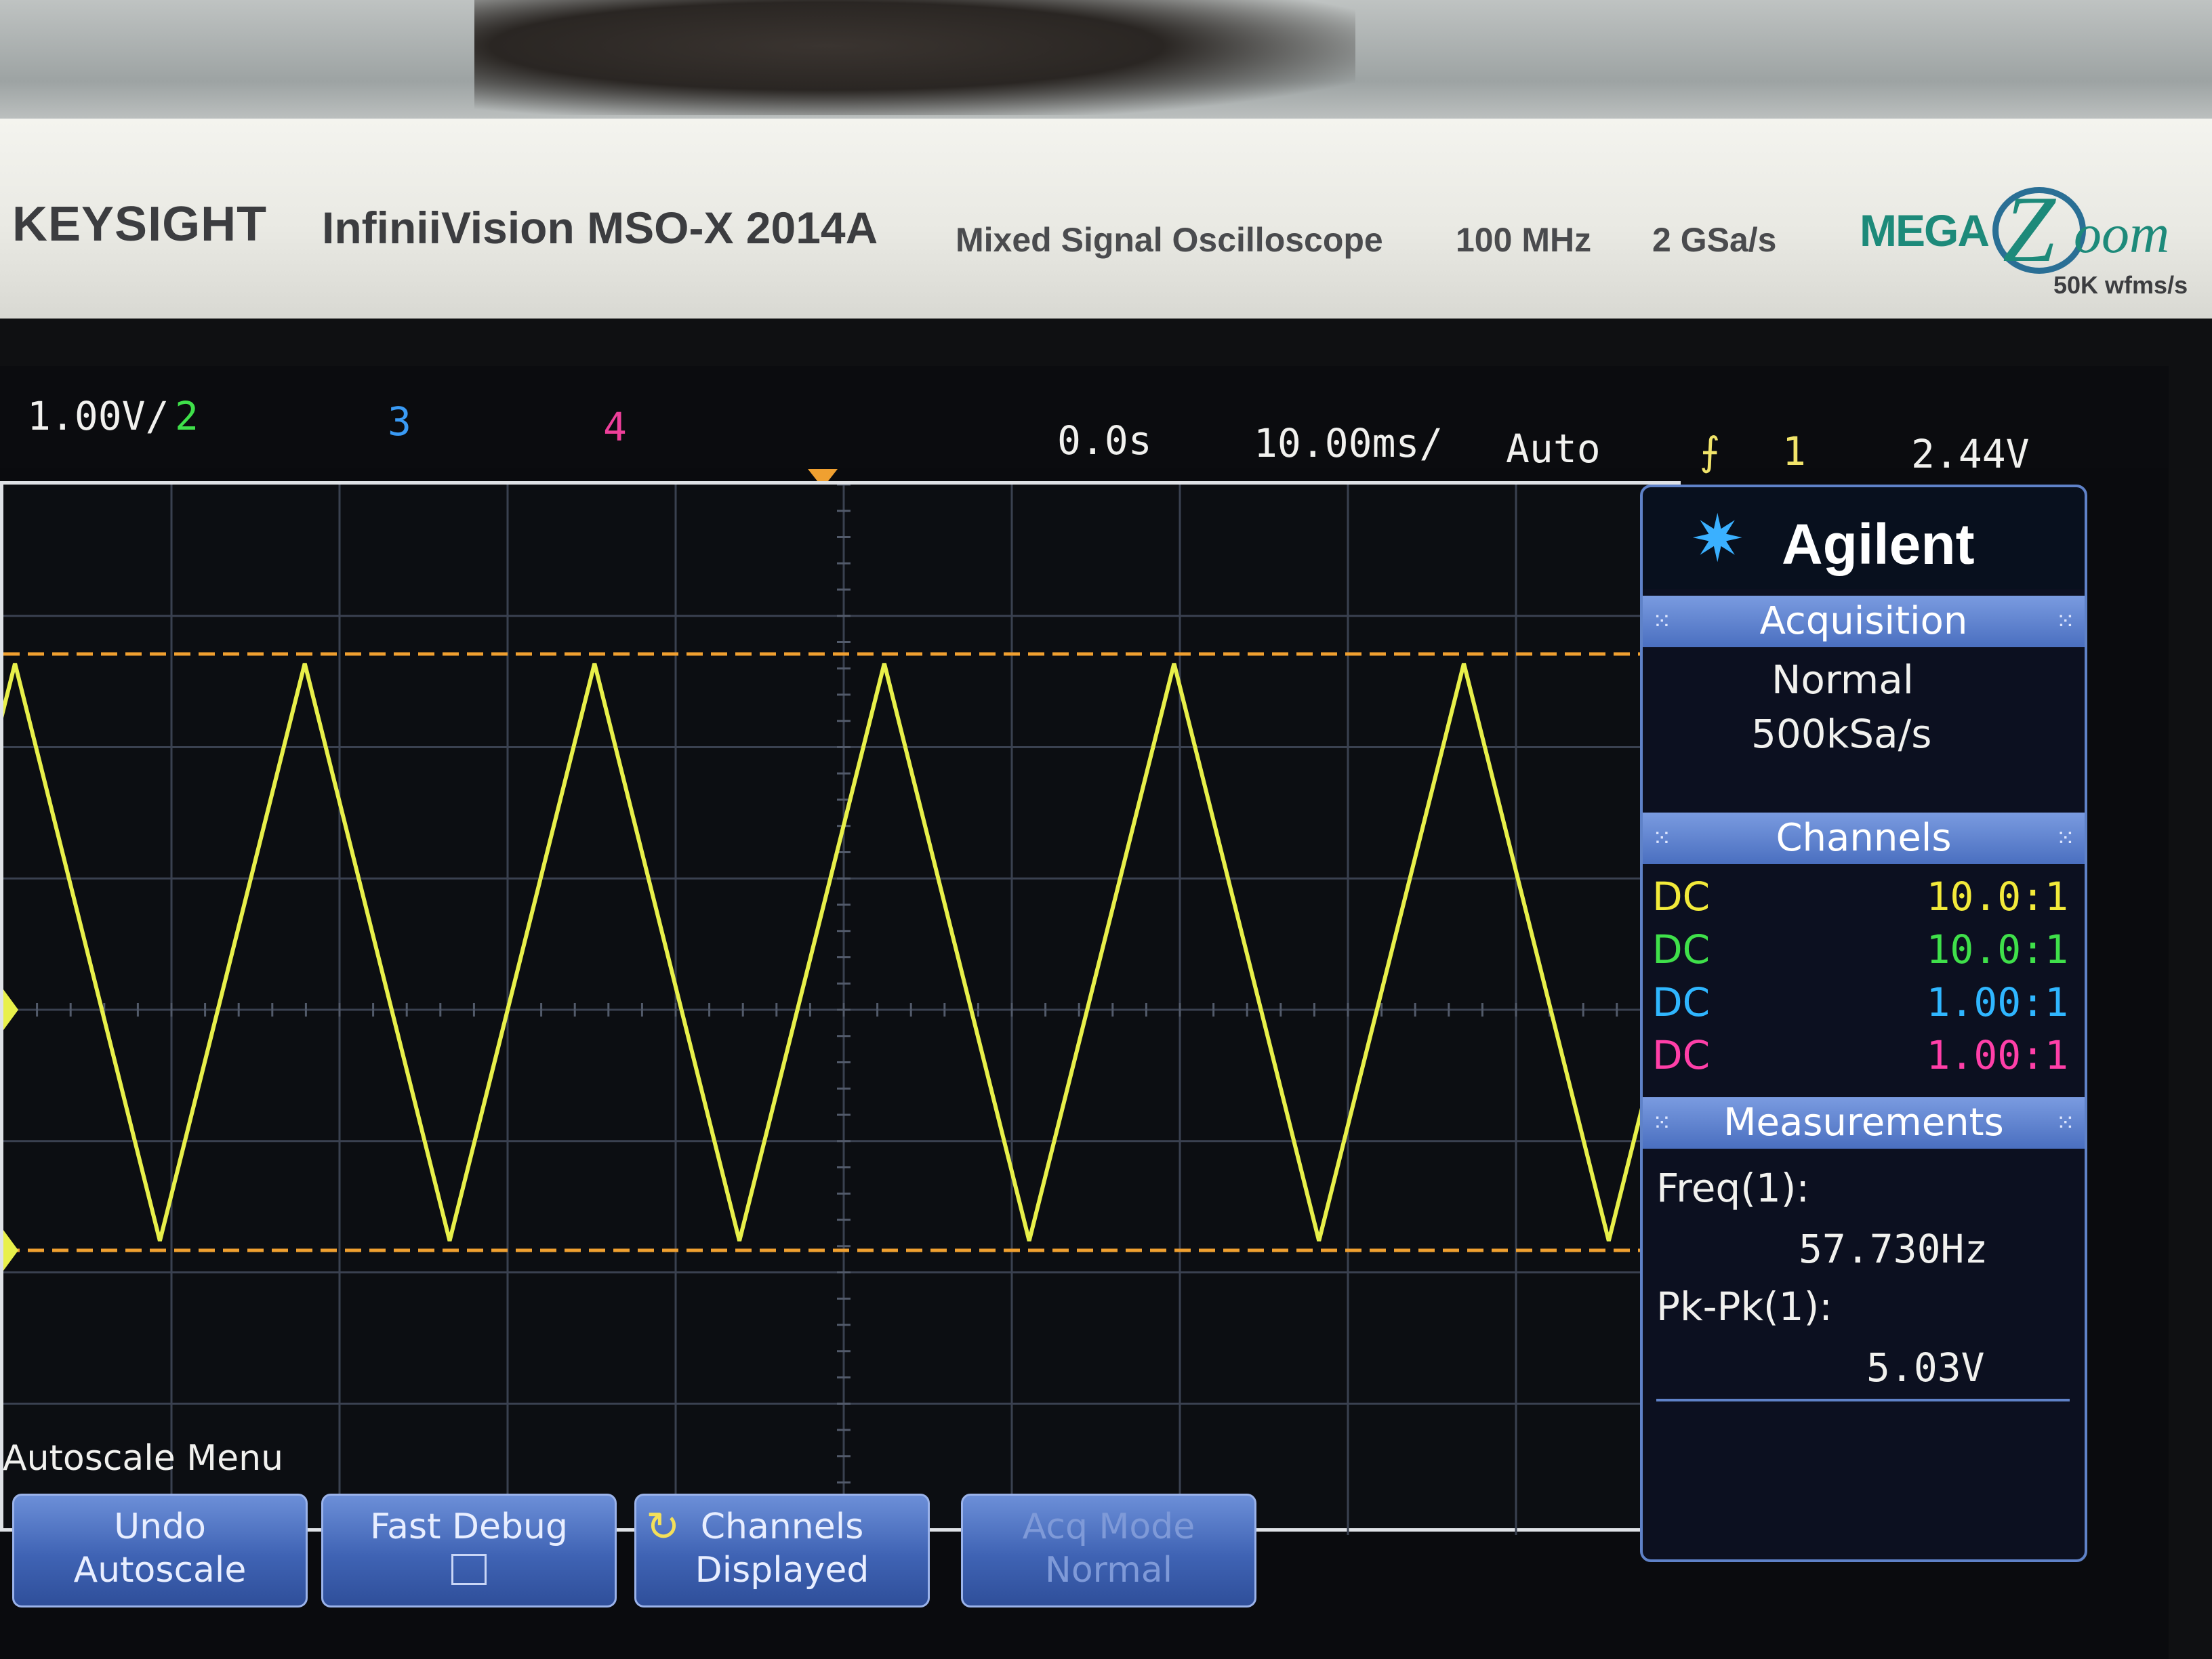  Describe the element at coordinates (1744, 1307) in the screenshot. I see `measurement-label: Pk-Pk(1):` at that location.